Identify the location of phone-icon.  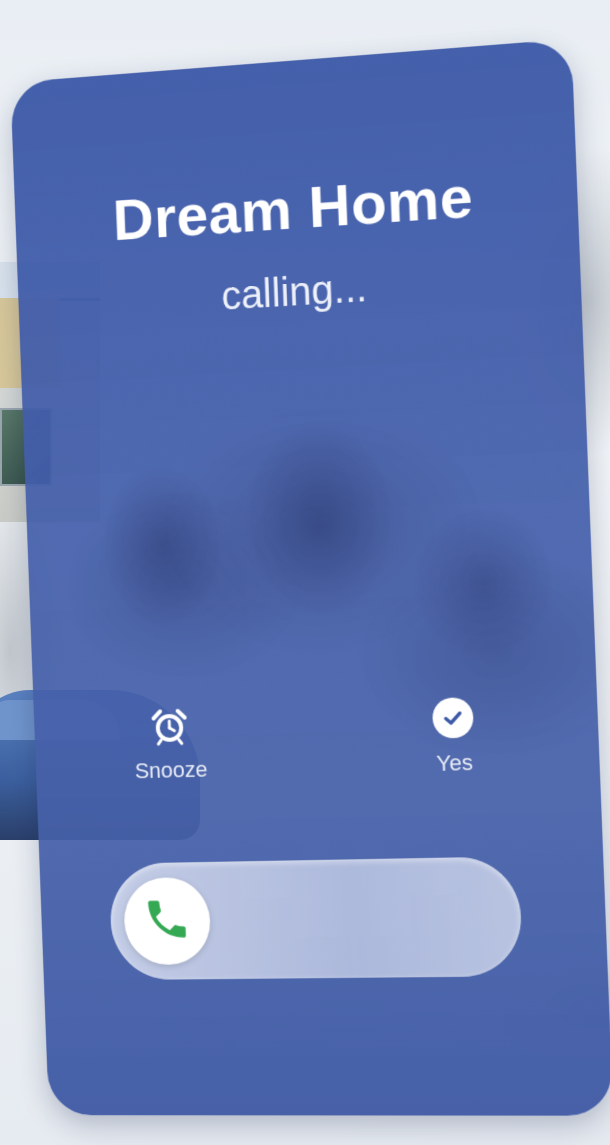
(167, 921).